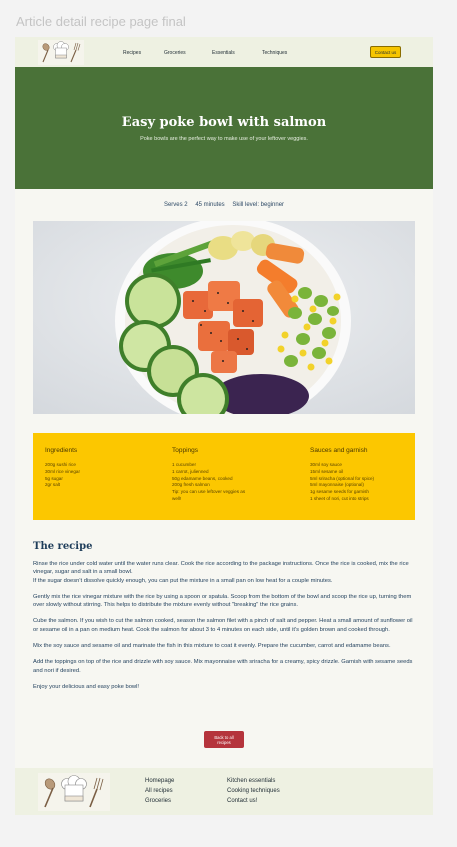 The image size is (457, 847). I want to click on time-info: 45 minutes, so click(210, 205).